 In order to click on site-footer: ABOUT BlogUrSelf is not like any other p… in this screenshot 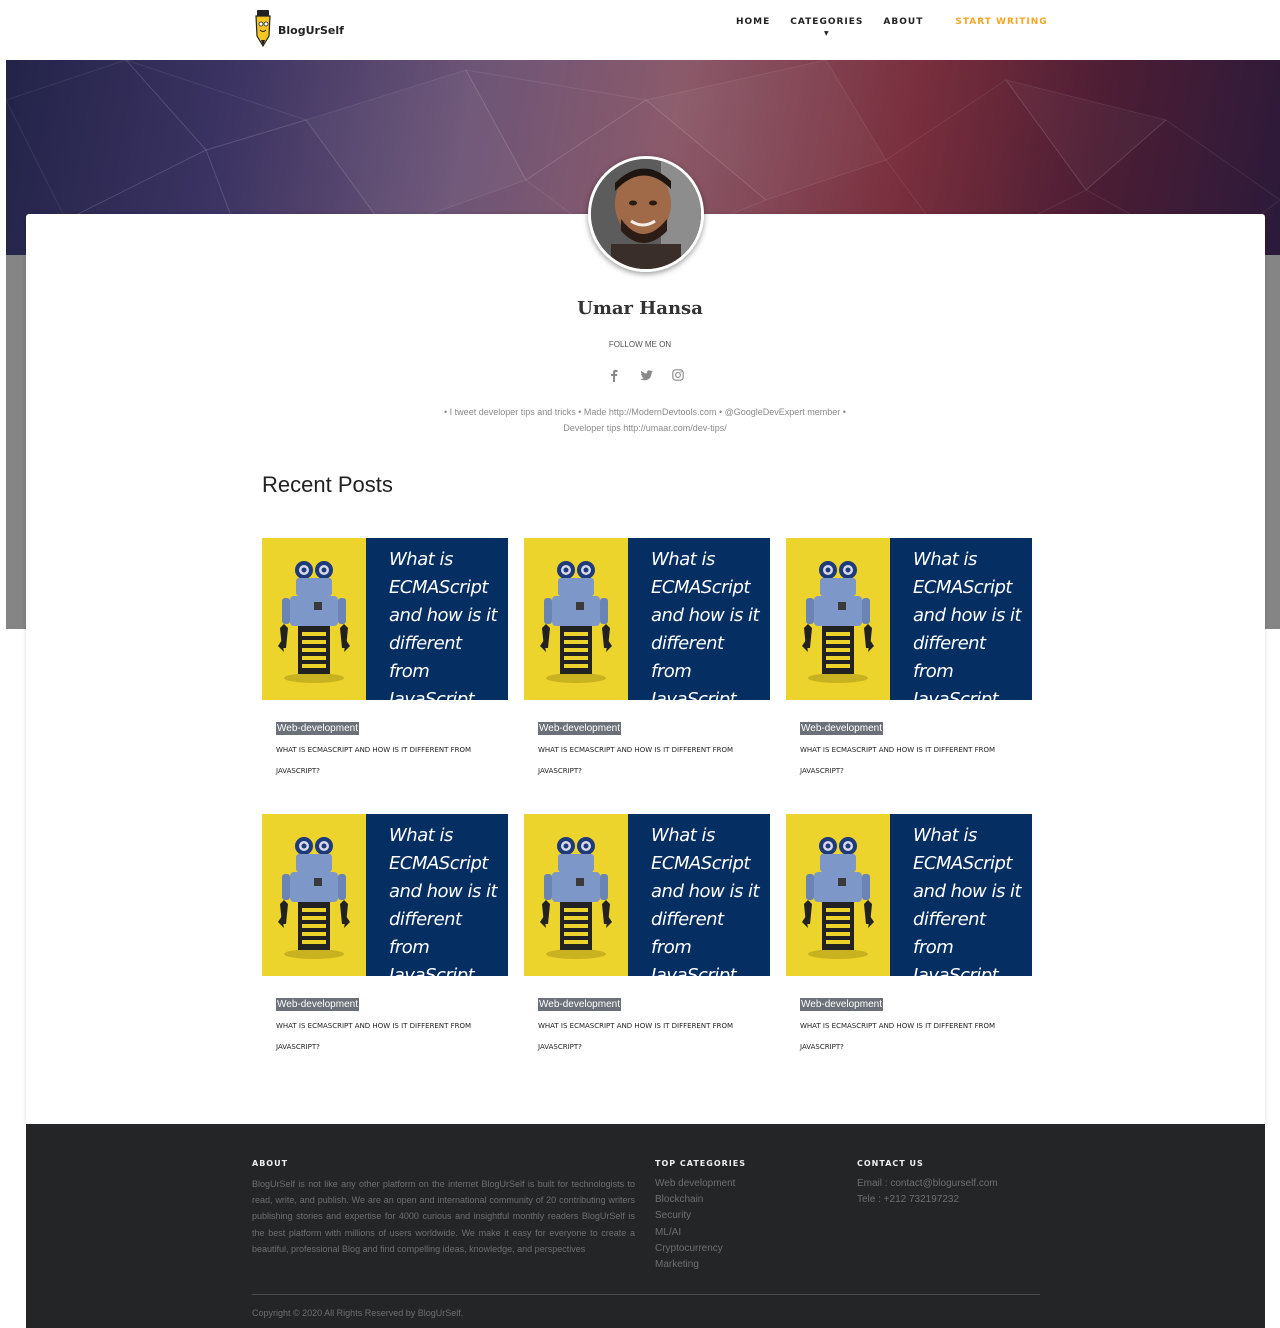, I will do `click(645, 1226)`.